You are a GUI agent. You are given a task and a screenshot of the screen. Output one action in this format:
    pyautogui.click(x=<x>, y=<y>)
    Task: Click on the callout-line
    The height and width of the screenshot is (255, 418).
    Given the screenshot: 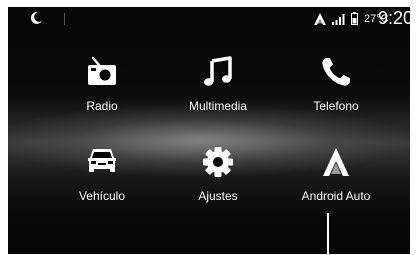 What is the action you would take?
    pyautogui.click(x=328, y=234)
    